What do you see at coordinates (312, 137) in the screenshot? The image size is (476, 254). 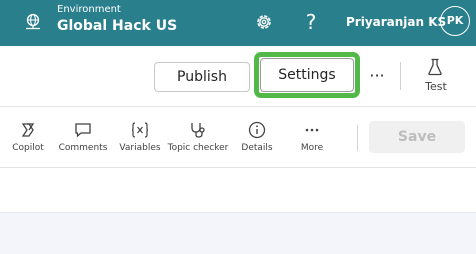 I see `toolbar-more: More` at bounding box center [312, 137].